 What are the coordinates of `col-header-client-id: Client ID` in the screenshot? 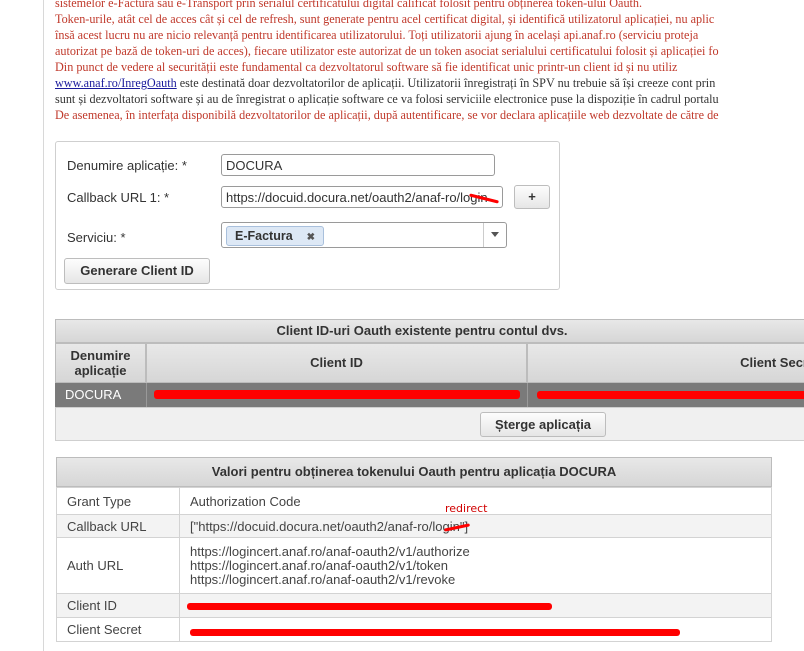 It's located at (336, 363).